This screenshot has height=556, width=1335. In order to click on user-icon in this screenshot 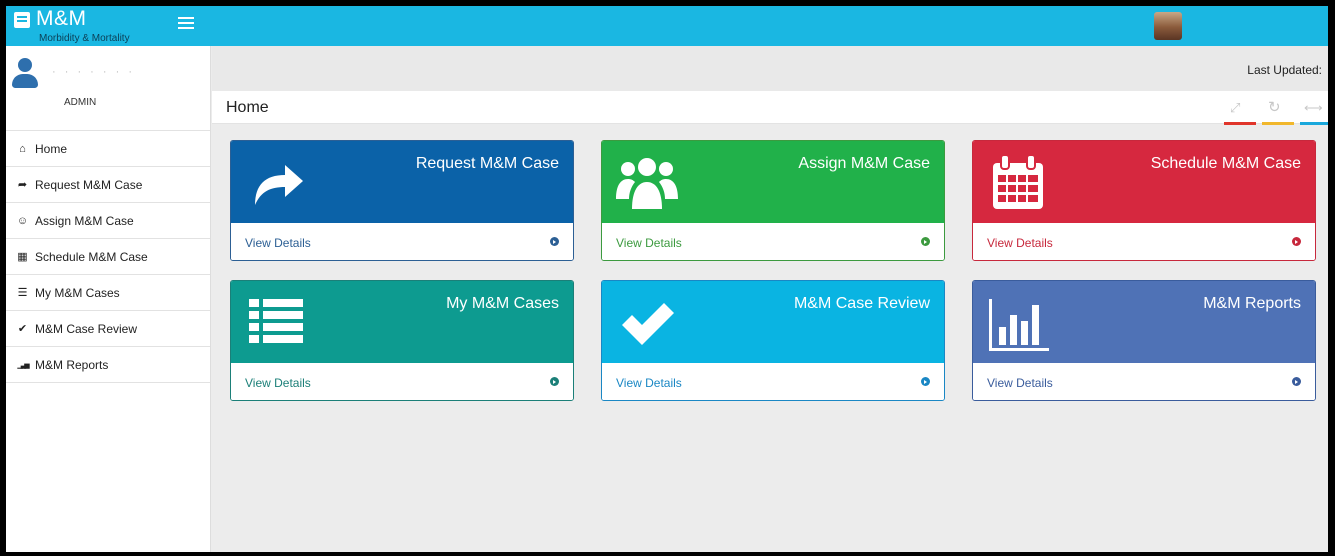, I will do `click(25, 78)`.